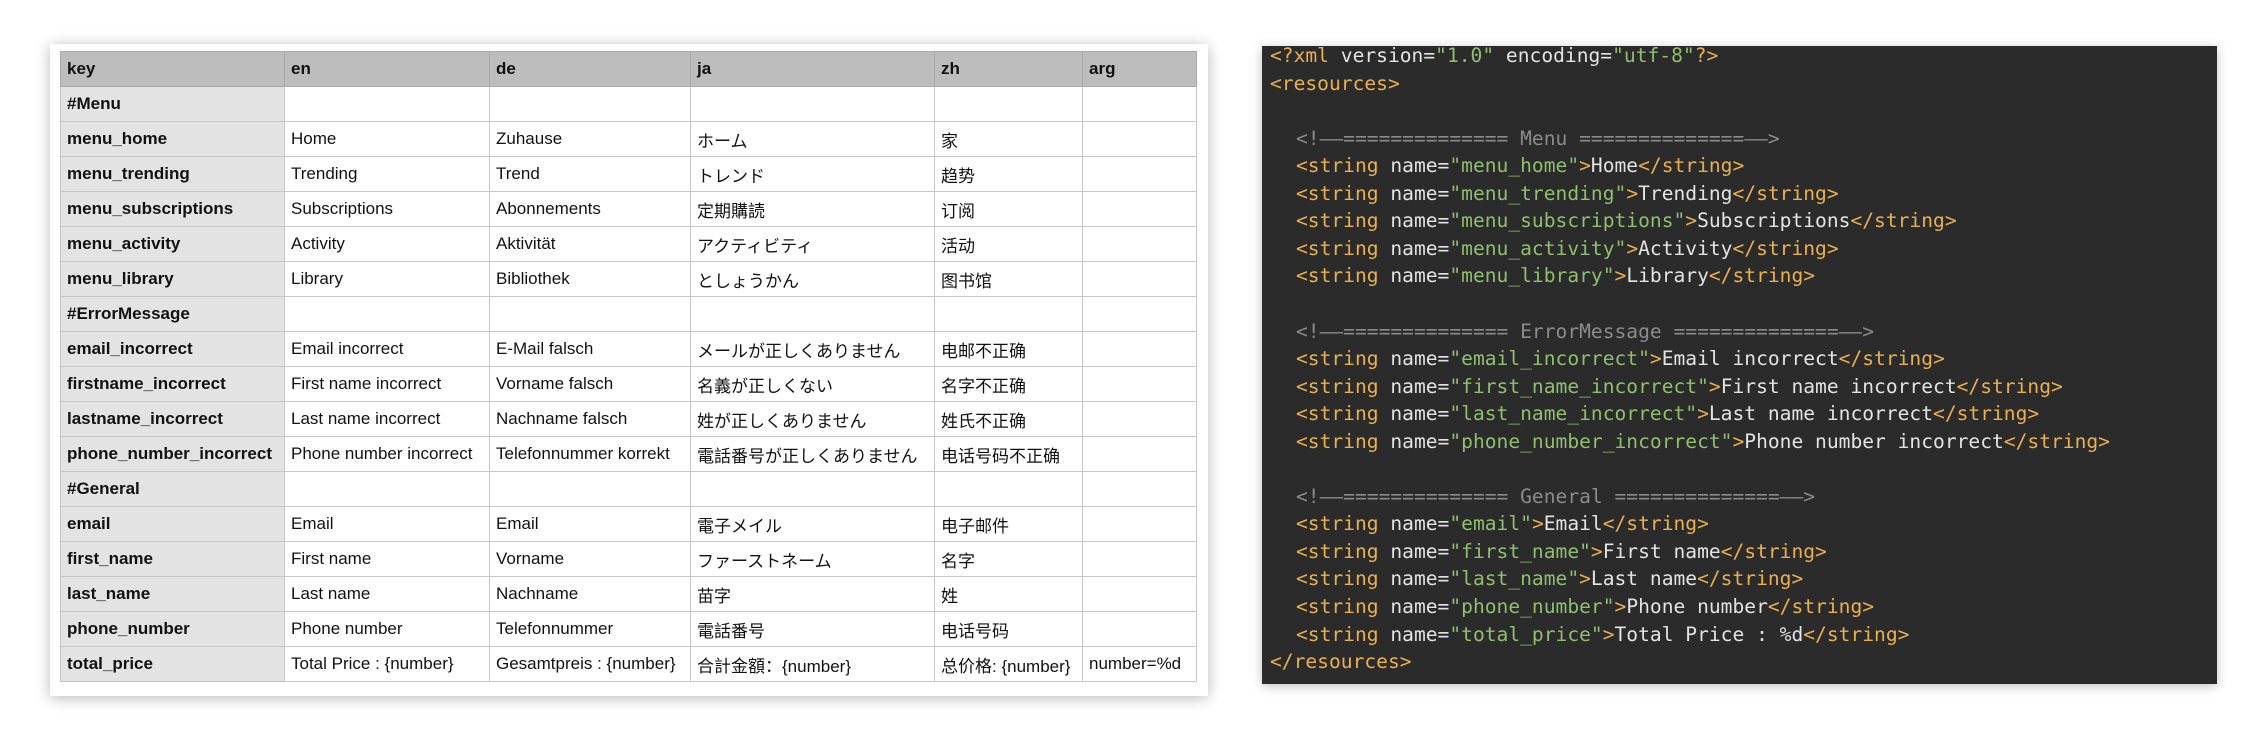 The height and width of the screenshot is (734, 2266). Describe the element at coordinates (387, 174) in the screenshot. I see `table-cell: Trending` at that location.